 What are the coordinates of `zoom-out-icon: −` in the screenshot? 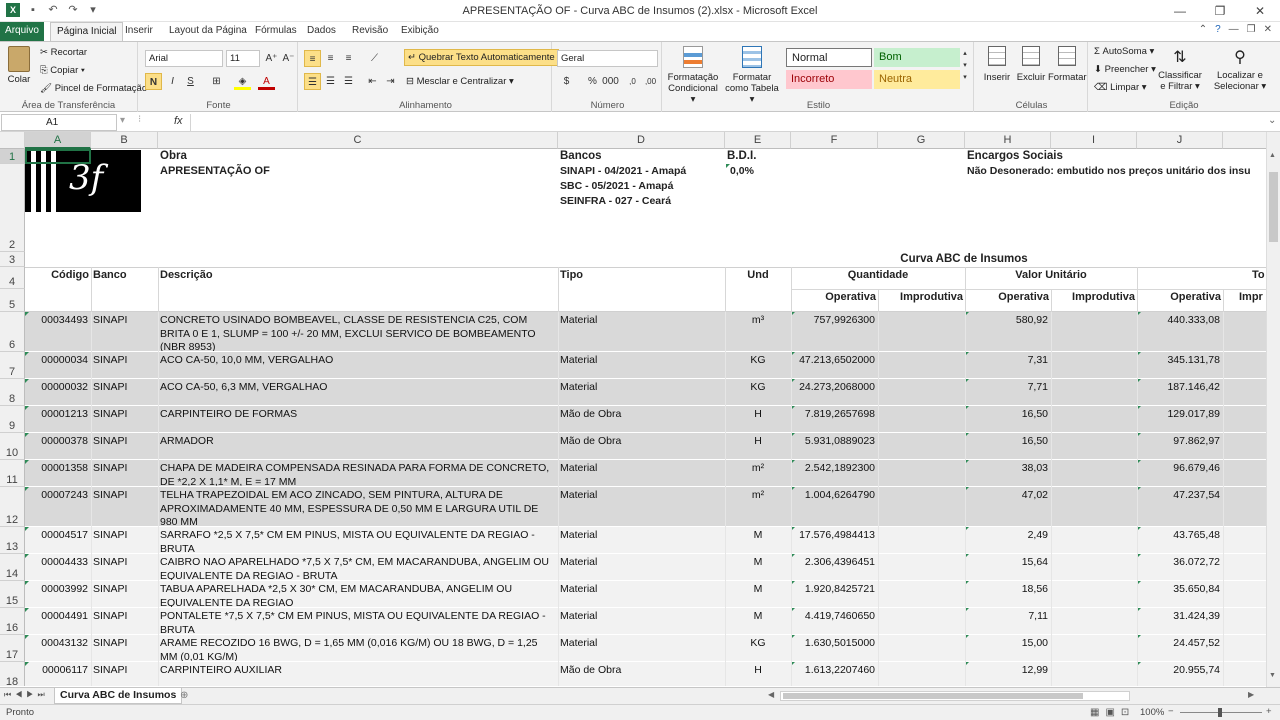 It's located at (1171, 711).